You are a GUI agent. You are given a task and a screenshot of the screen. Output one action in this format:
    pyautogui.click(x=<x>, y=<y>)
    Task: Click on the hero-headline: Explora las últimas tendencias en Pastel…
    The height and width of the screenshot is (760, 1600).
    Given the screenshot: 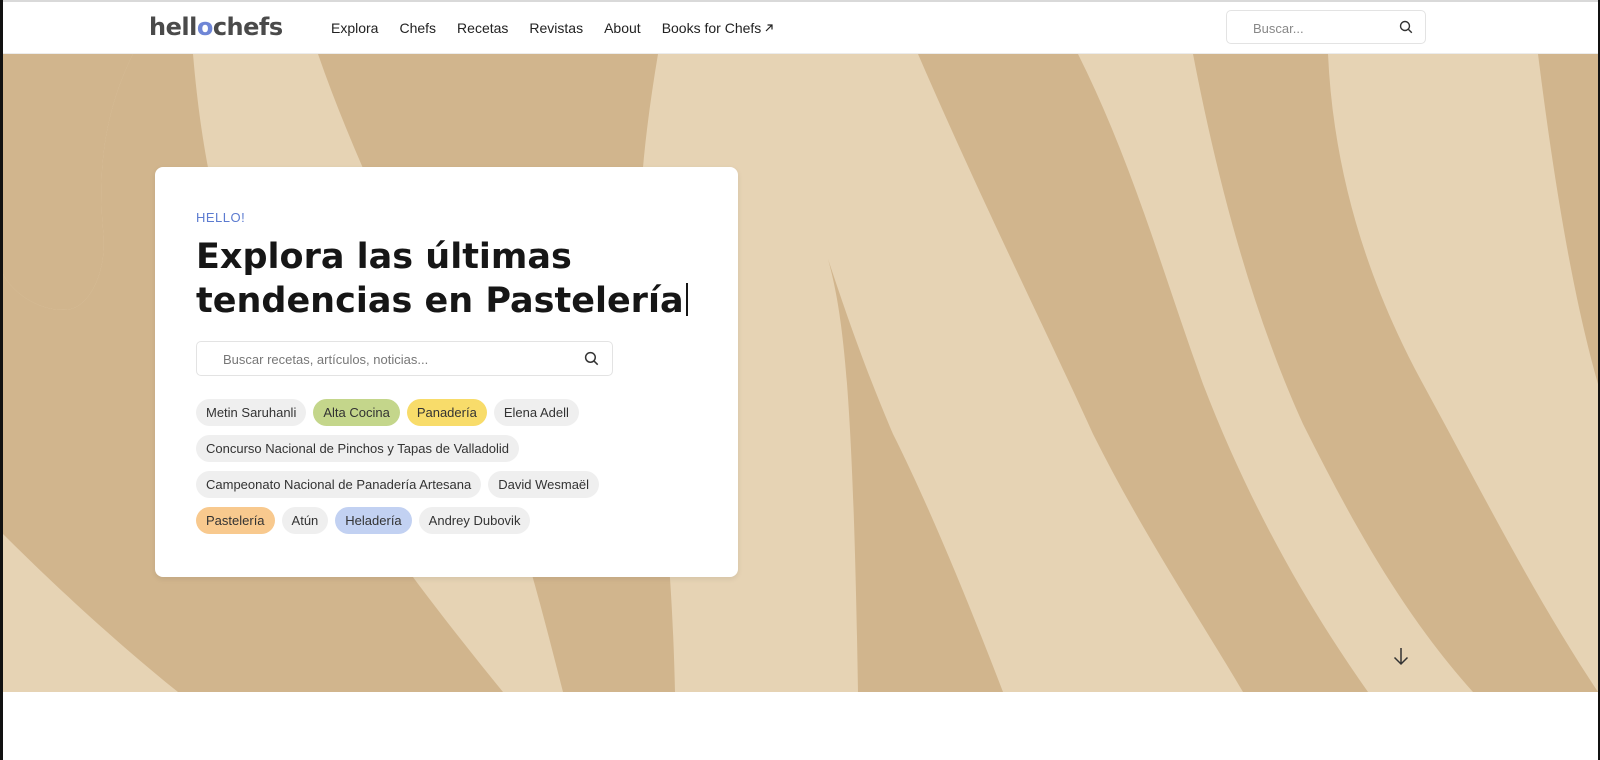 What is the action you would take?
    pyautogui.click(x=456, y=279)
    